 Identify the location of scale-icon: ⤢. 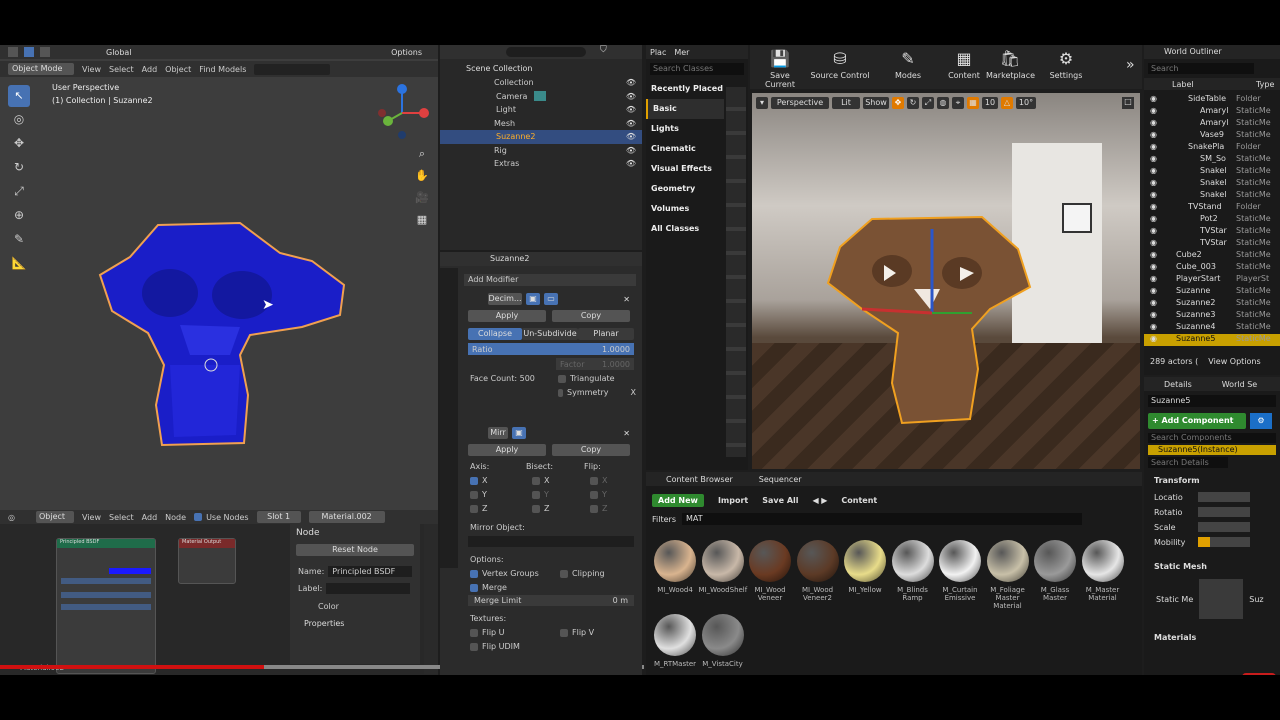
(928, 103).